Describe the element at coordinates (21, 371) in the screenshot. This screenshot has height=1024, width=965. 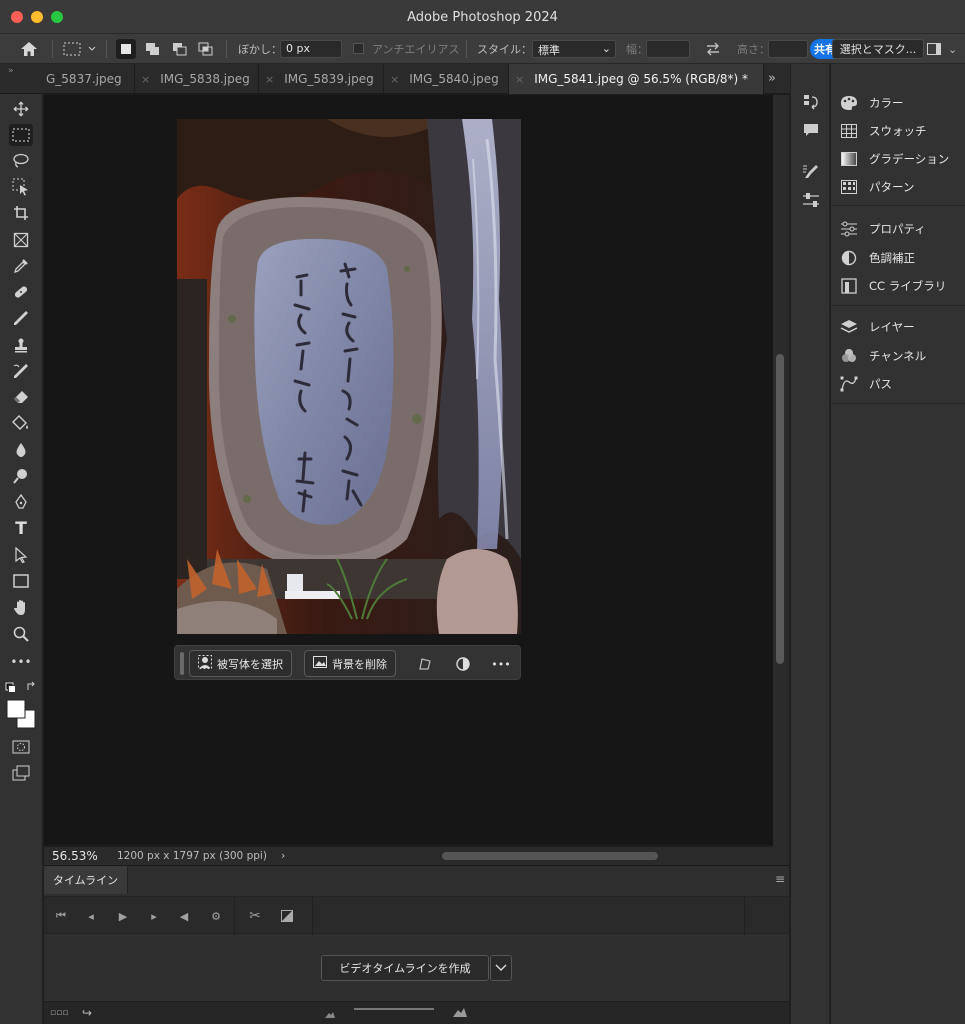
I see `history-brush-icon` at that location.